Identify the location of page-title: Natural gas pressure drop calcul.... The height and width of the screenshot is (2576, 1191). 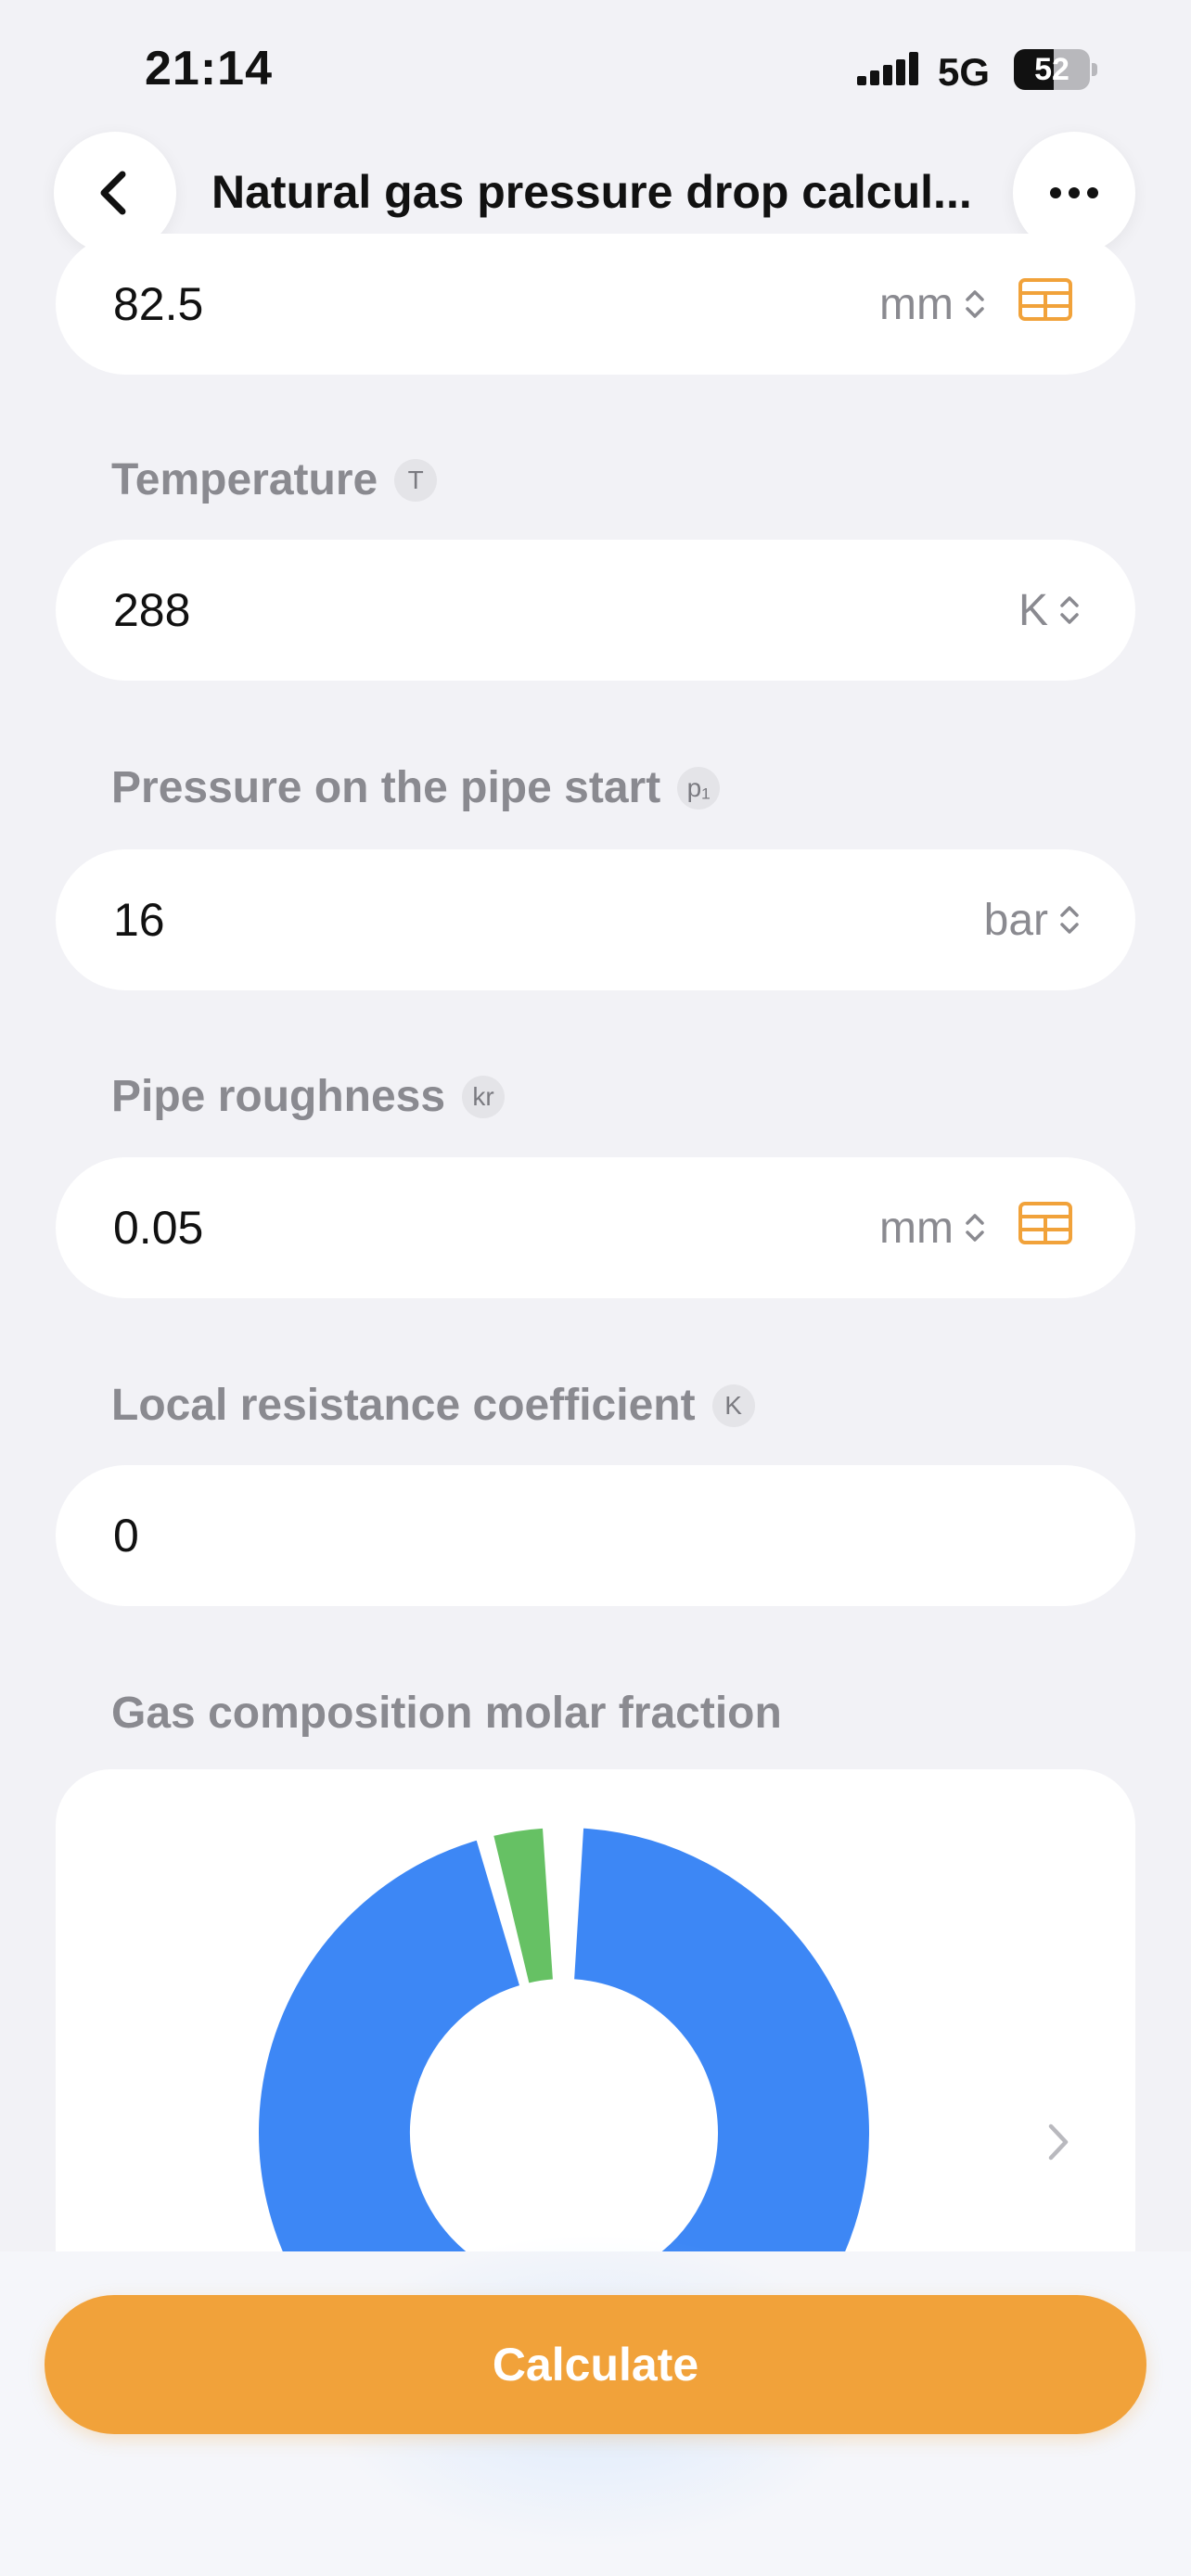
(591, 192).